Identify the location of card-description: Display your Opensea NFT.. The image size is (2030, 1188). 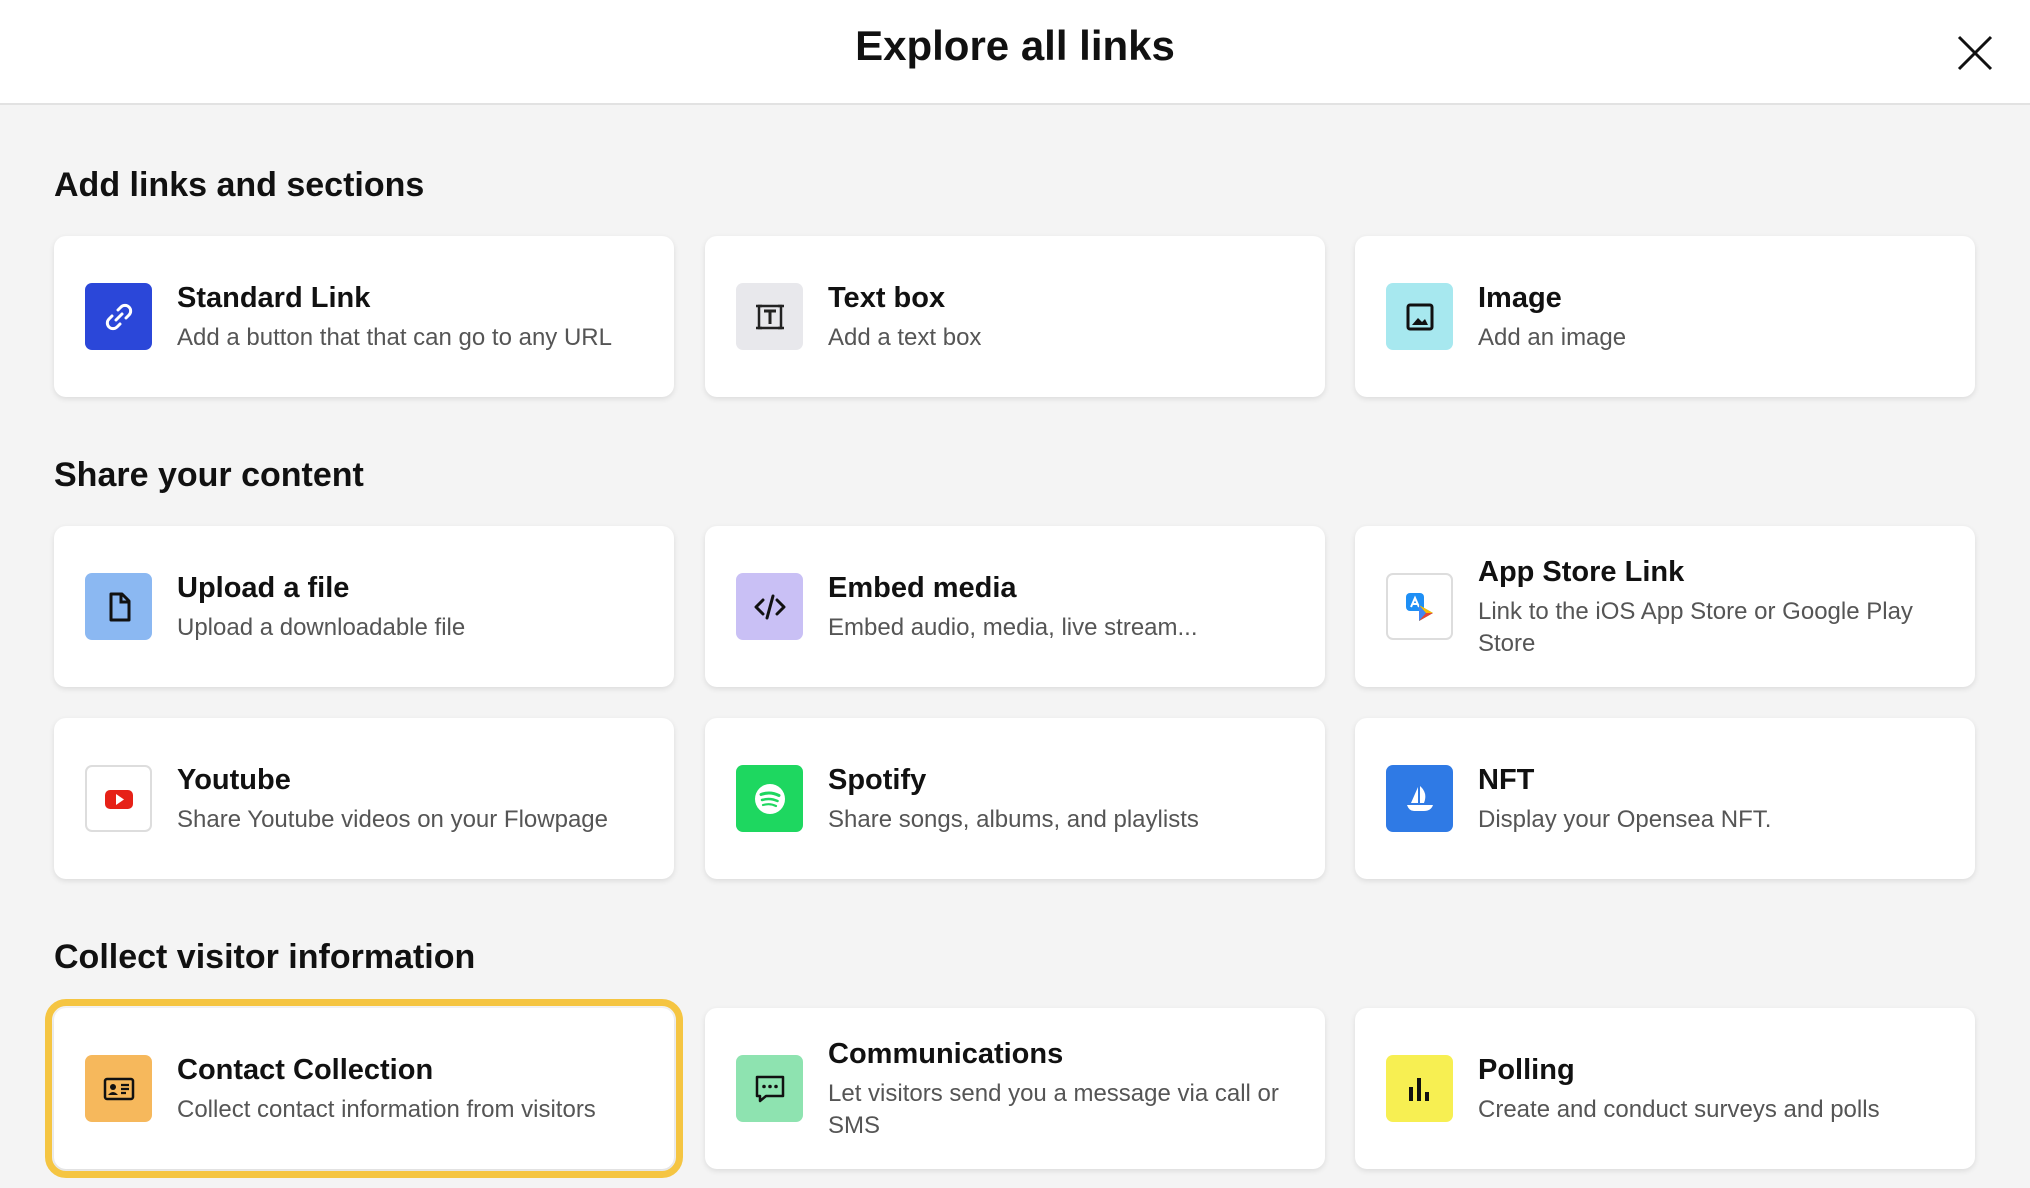
(1625, 819).